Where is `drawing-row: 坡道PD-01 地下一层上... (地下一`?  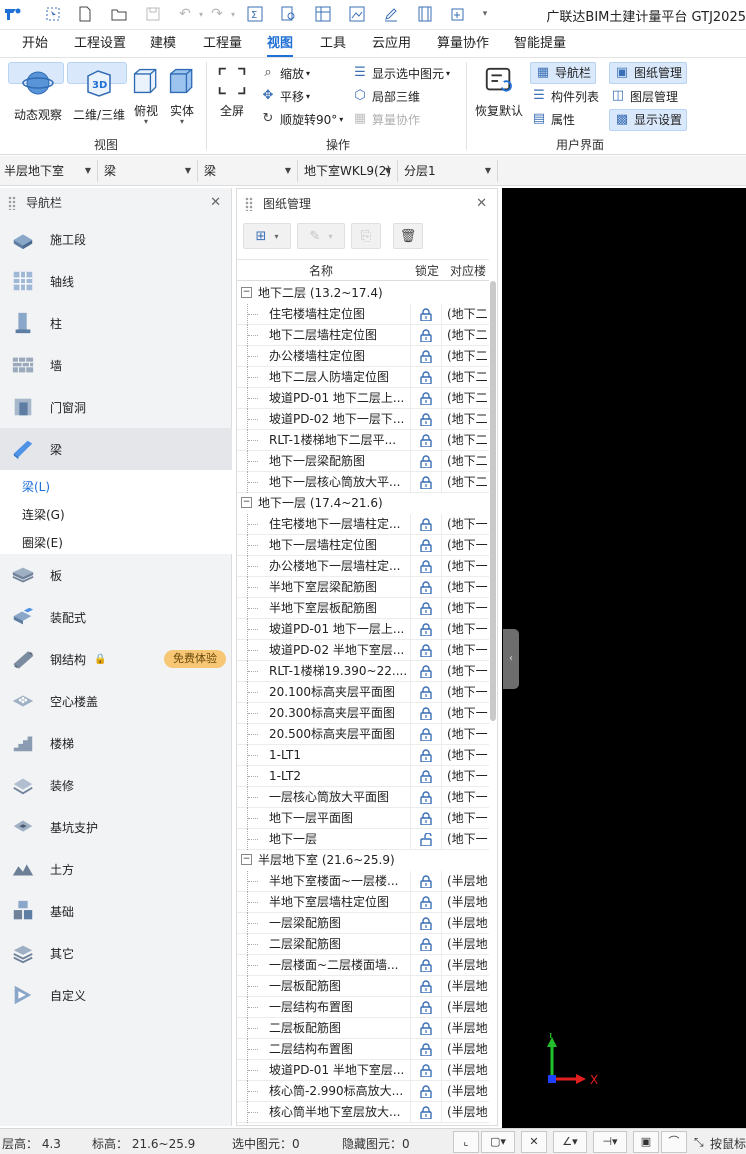 drawing-row: 坡道PD-01 地下一层上... (地下一 is located at coordinates (363, 629).